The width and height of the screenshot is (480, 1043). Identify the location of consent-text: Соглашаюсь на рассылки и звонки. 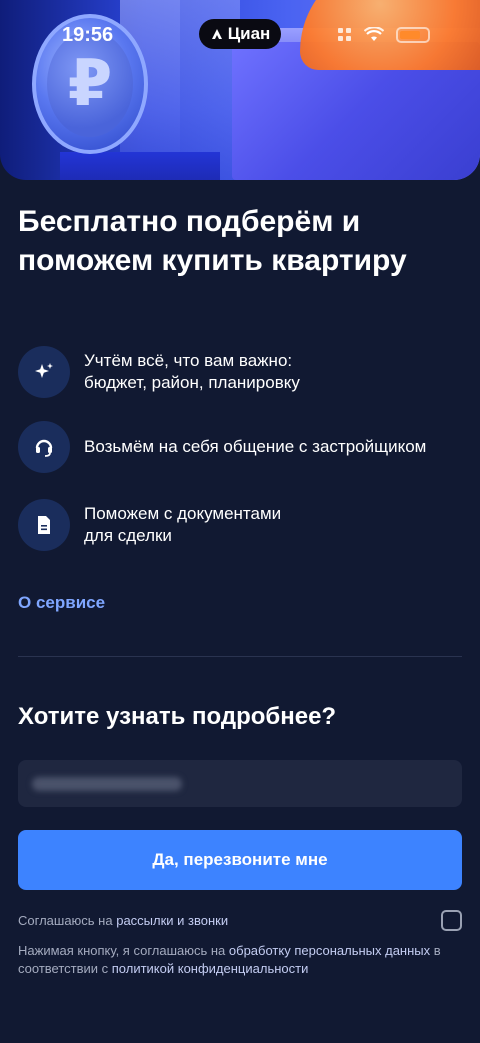
(123, 920).